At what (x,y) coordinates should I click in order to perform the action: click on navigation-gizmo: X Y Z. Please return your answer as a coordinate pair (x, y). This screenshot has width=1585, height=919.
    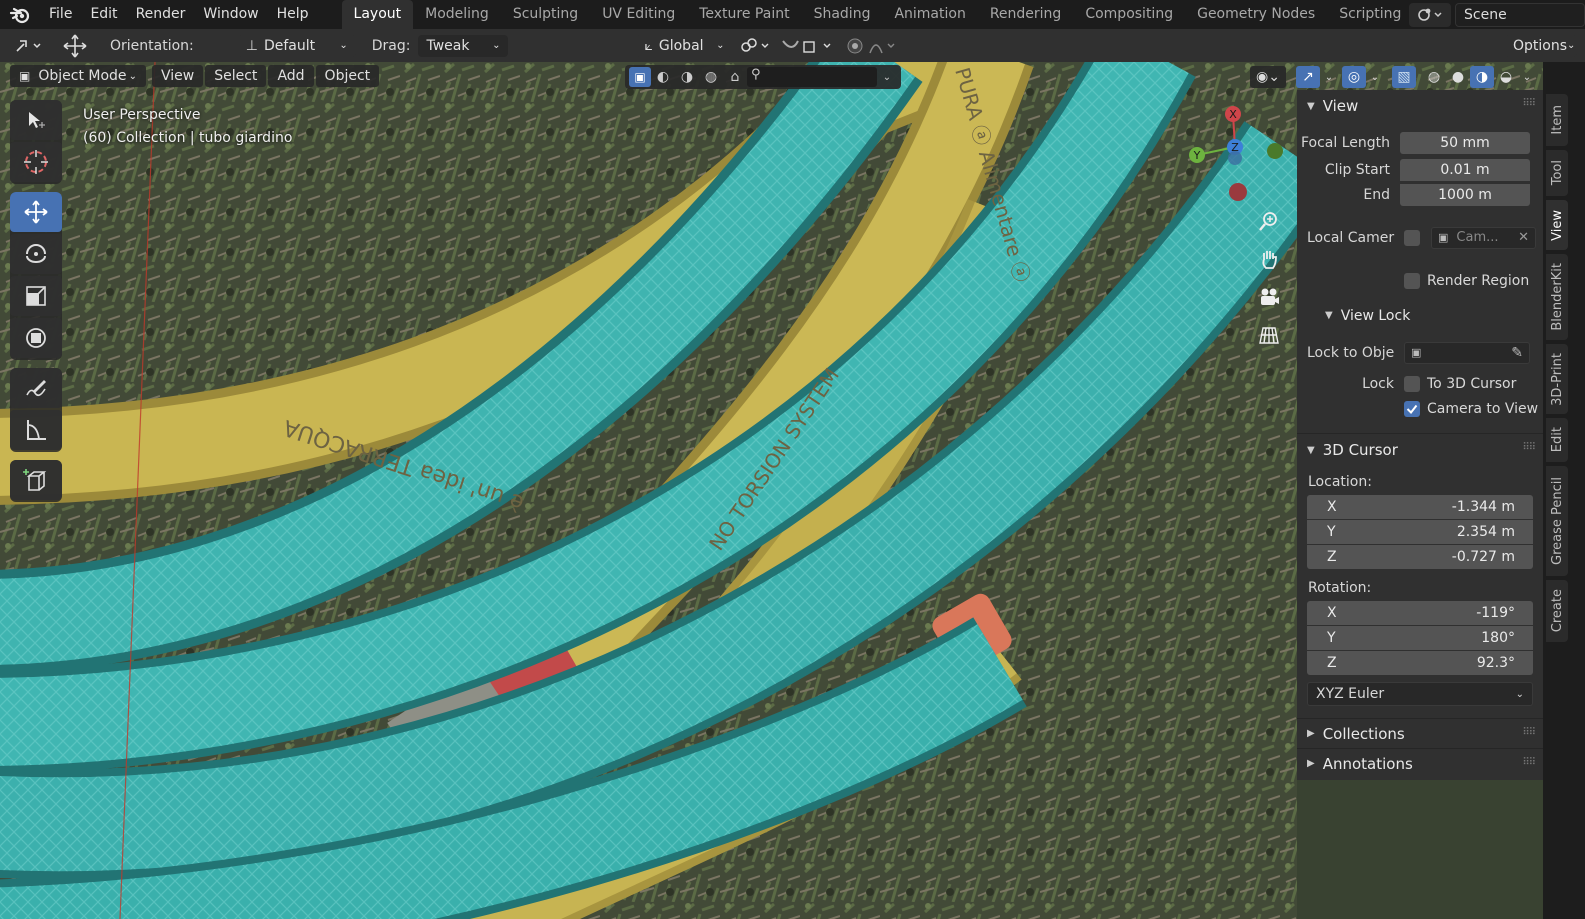
    Looking at the image, I should click on (1235, 155).